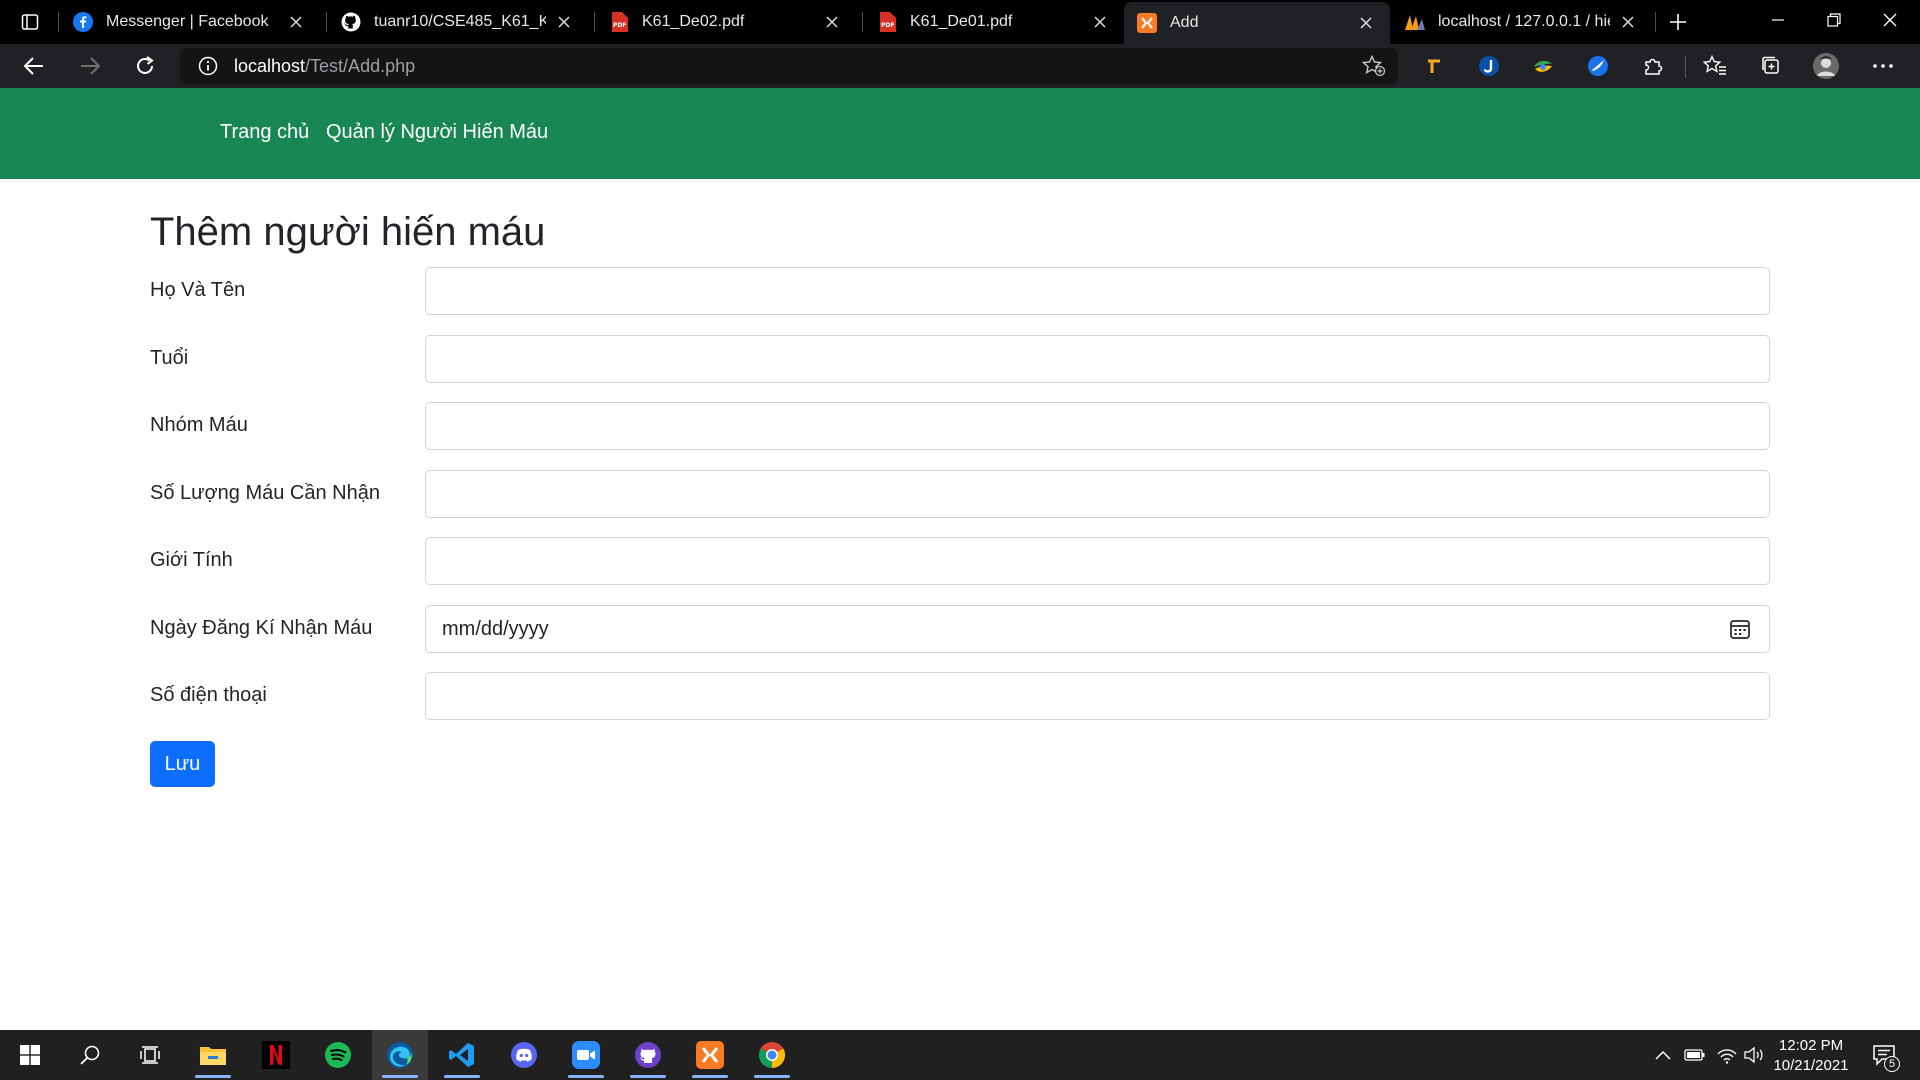  I want to click on tab-github: tuanr10/CSE485_K61_KTGK_, so click(458, 22).